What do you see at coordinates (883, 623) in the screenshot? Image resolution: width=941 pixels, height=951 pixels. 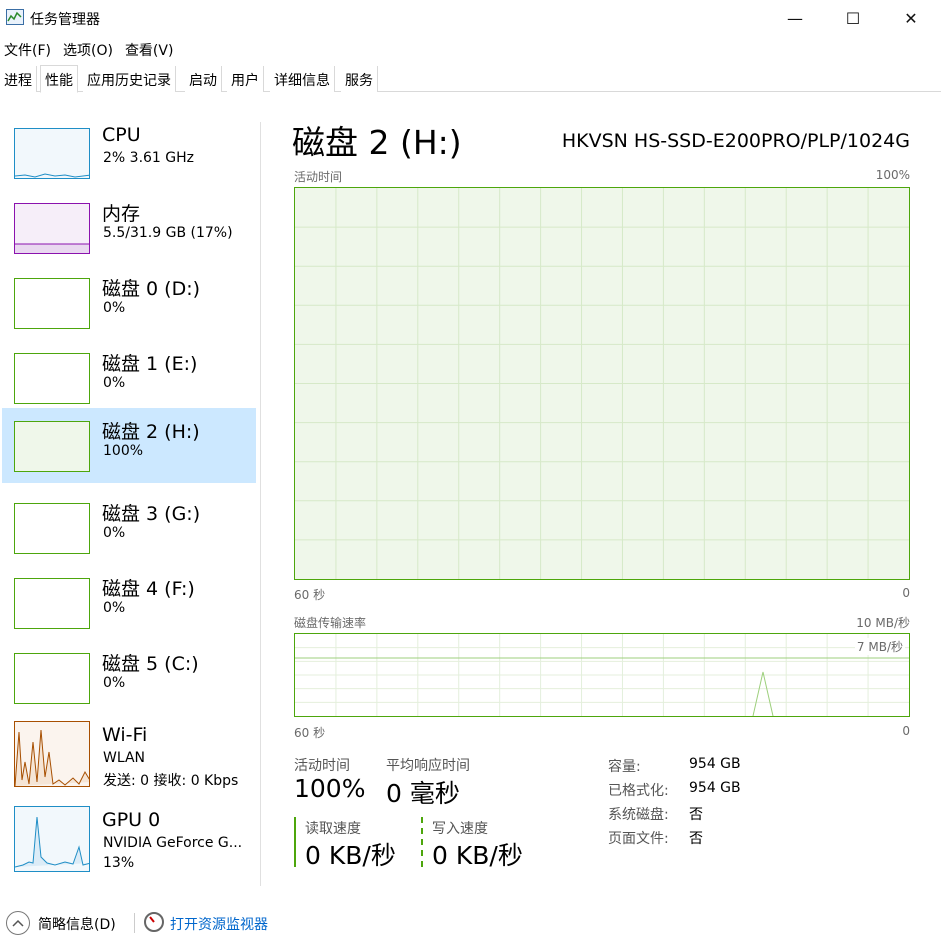 I see `transfer-graph-max: 10 MB/秒` at bounding box center [883, 623].